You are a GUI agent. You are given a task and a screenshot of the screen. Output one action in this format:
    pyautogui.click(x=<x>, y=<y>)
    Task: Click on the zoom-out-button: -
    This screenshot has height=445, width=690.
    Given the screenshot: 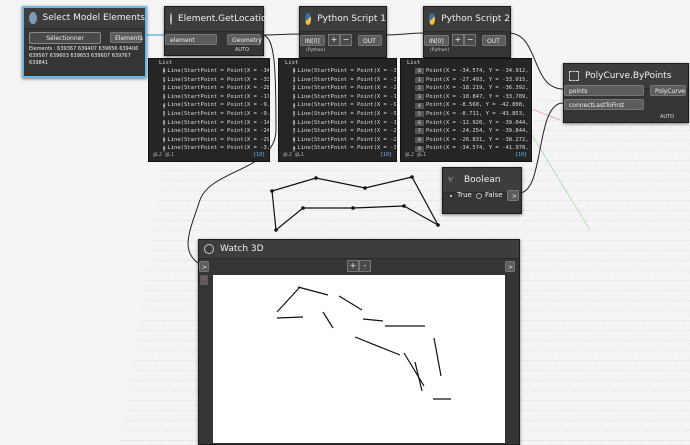 What is the action you would take?
    pyautogui.click(x=365, y=266)
    